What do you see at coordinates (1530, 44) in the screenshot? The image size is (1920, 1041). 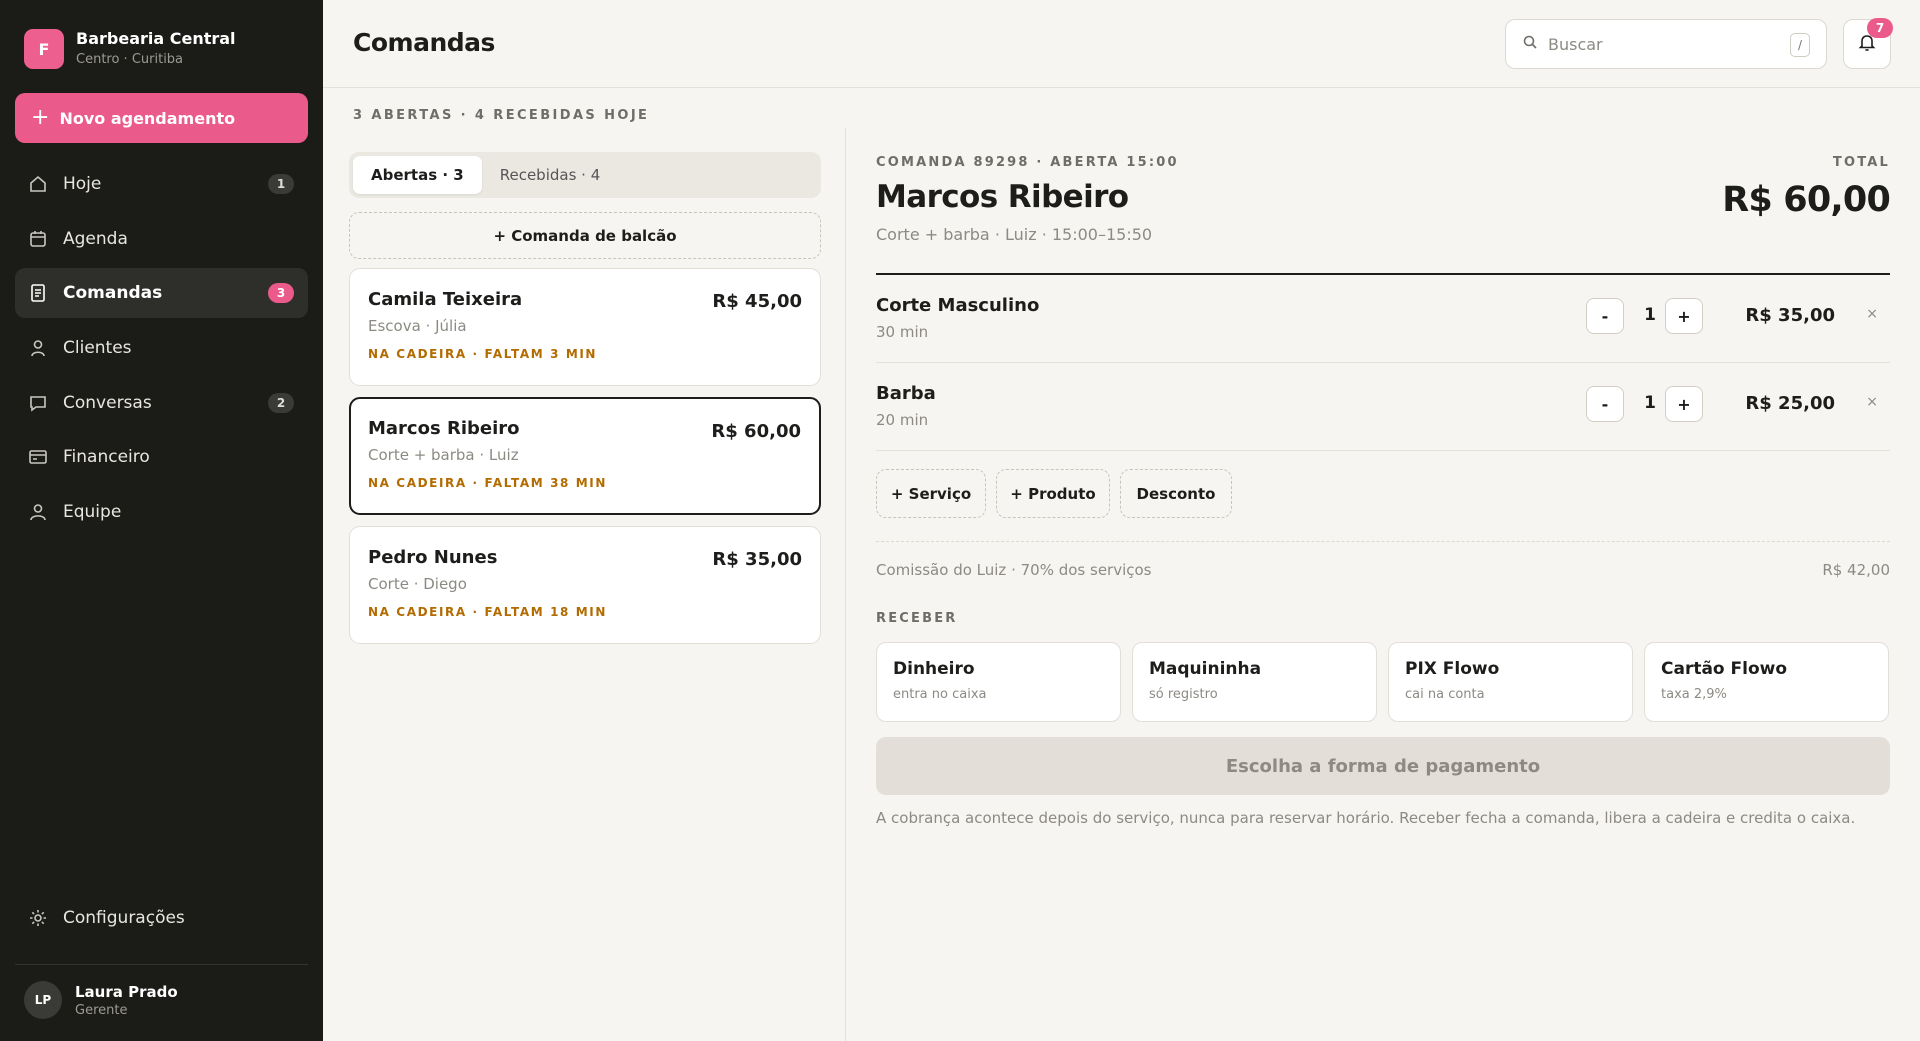 I see `search-icon` at bounding box center [1530, 44].